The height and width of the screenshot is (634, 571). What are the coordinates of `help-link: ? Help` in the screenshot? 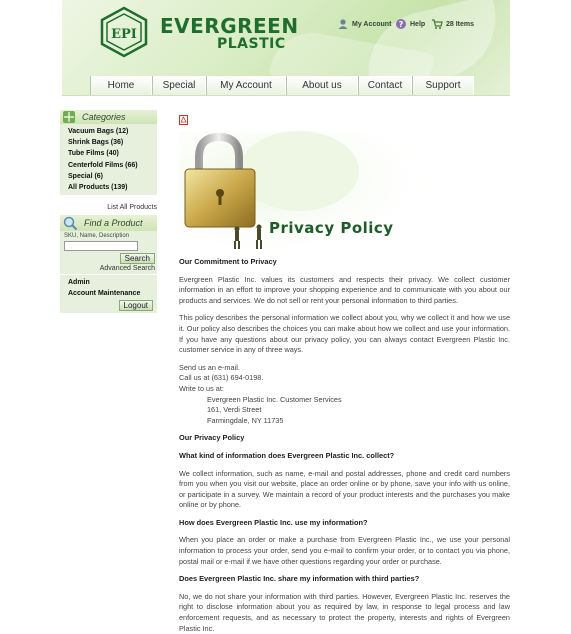 It's located at (410, 24).